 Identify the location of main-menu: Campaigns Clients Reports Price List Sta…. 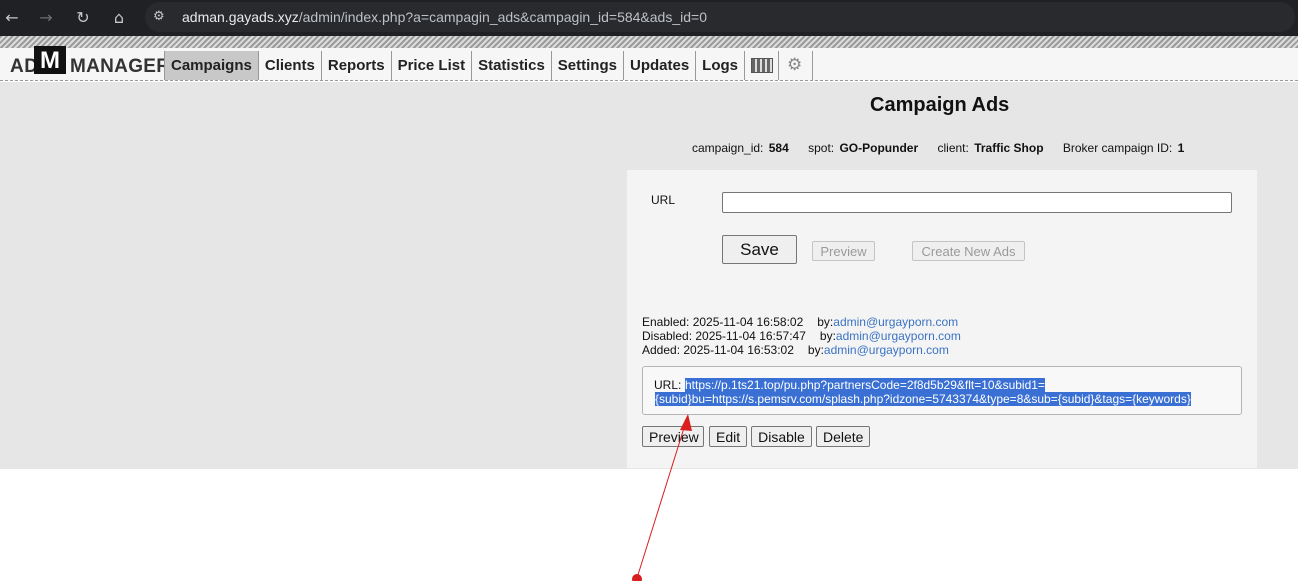
(489, 65).